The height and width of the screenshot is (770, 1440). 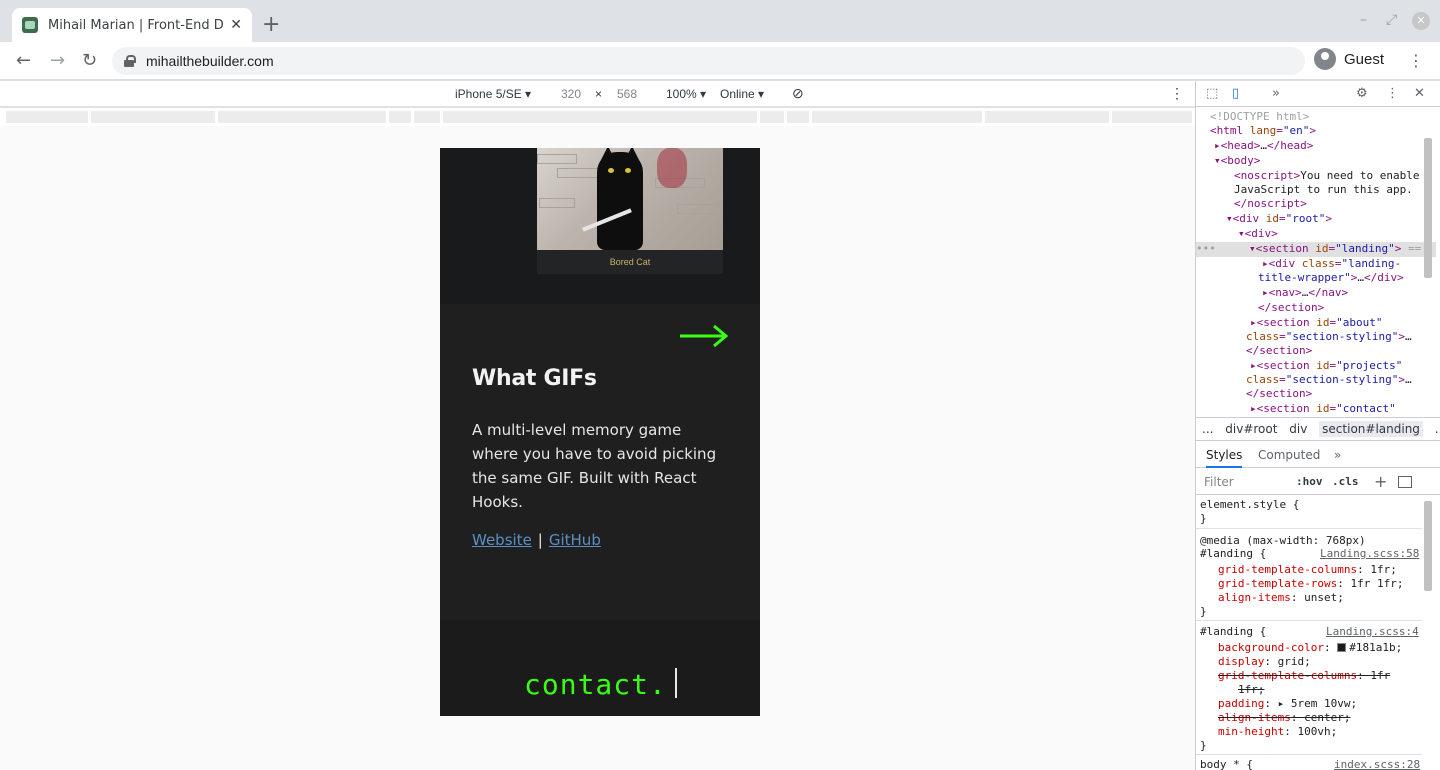 I want to click on guest-avatar-icon, so click(x=1325, y=59).